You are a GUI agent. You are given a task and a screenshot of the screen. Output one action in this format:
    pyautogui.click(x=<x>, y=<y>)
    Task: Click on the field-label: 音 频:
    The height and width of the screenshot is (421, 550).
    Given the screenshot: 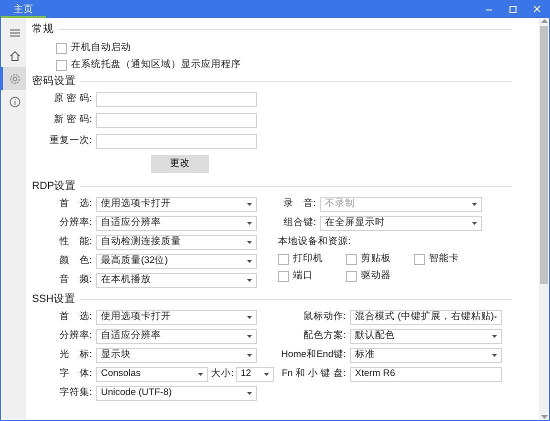 What is the action you would take?
    pyautogui.click(x=75, y=280)
    